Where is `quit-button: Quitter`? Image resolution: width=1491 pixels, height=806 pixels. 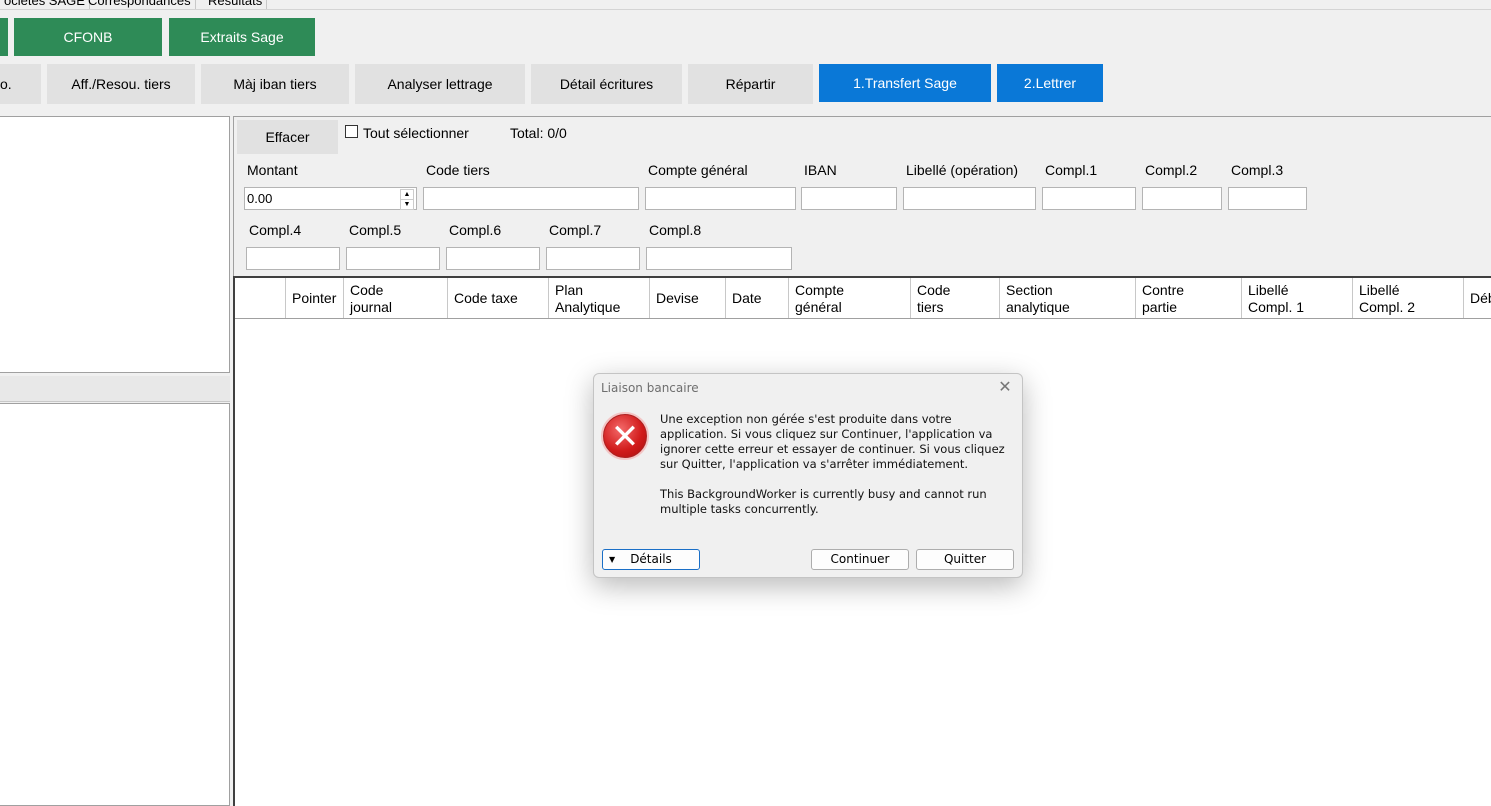
quit-button: Quitter is located at coordinates (965, 559).